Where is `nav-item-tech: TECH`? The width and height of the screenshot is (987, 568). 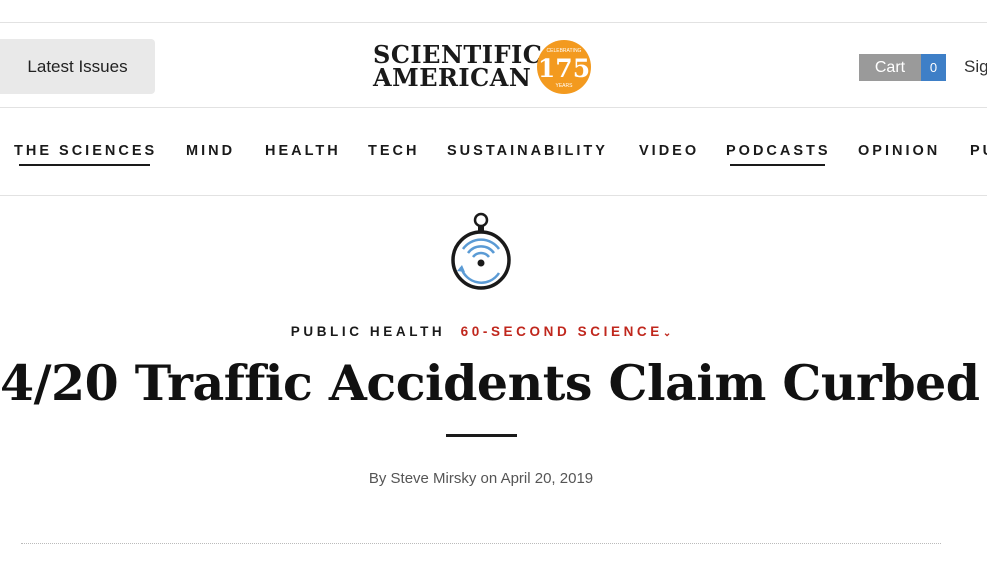
nav-item-tech: TECH is located at coordinates (393, 151).